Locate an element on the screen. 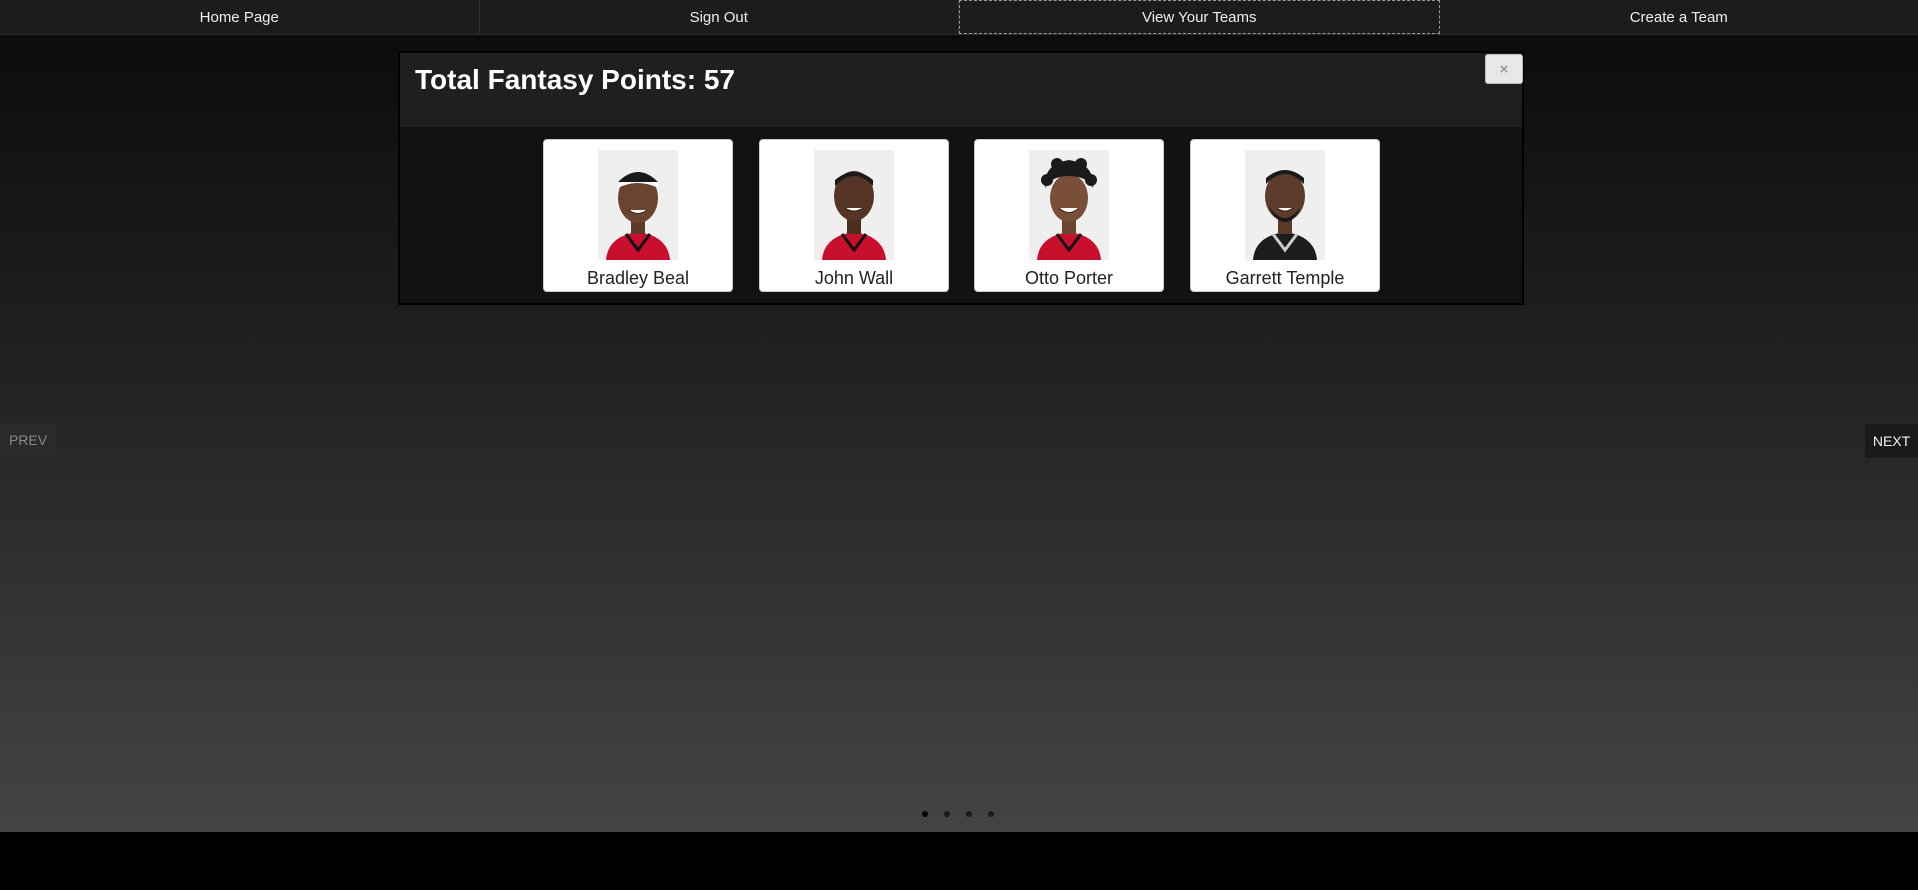  close-button: × is located at coordinates (1504, 69).